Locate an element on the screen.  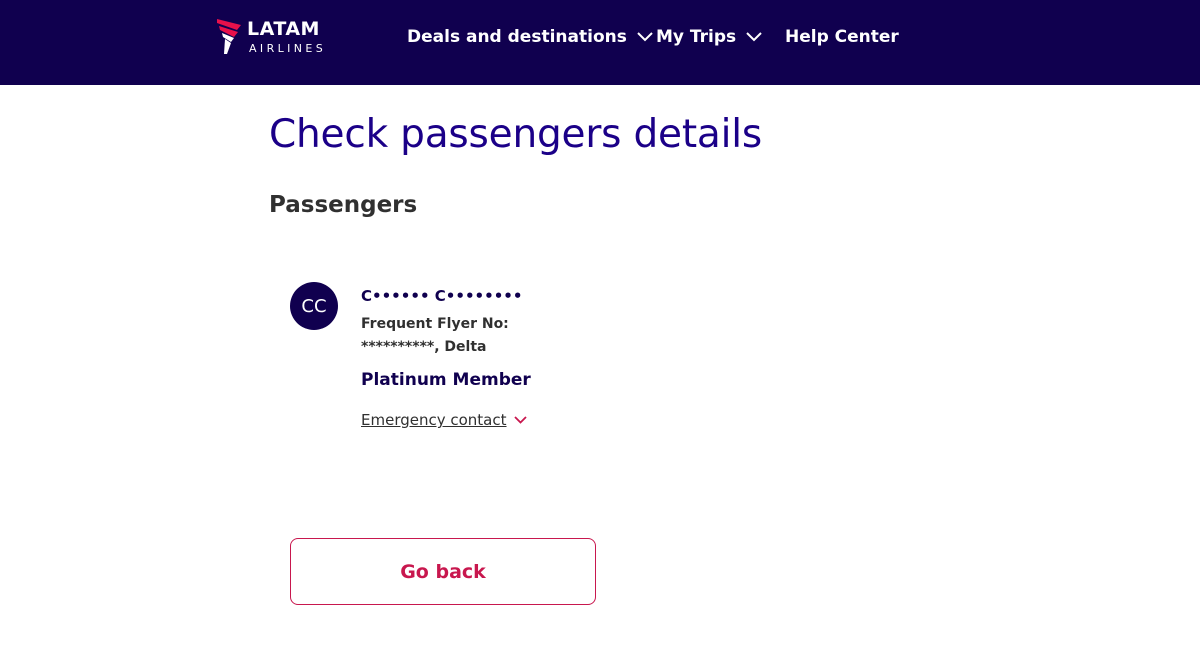
section-title-passengers: Passengers is located at coordinates (343, 205).